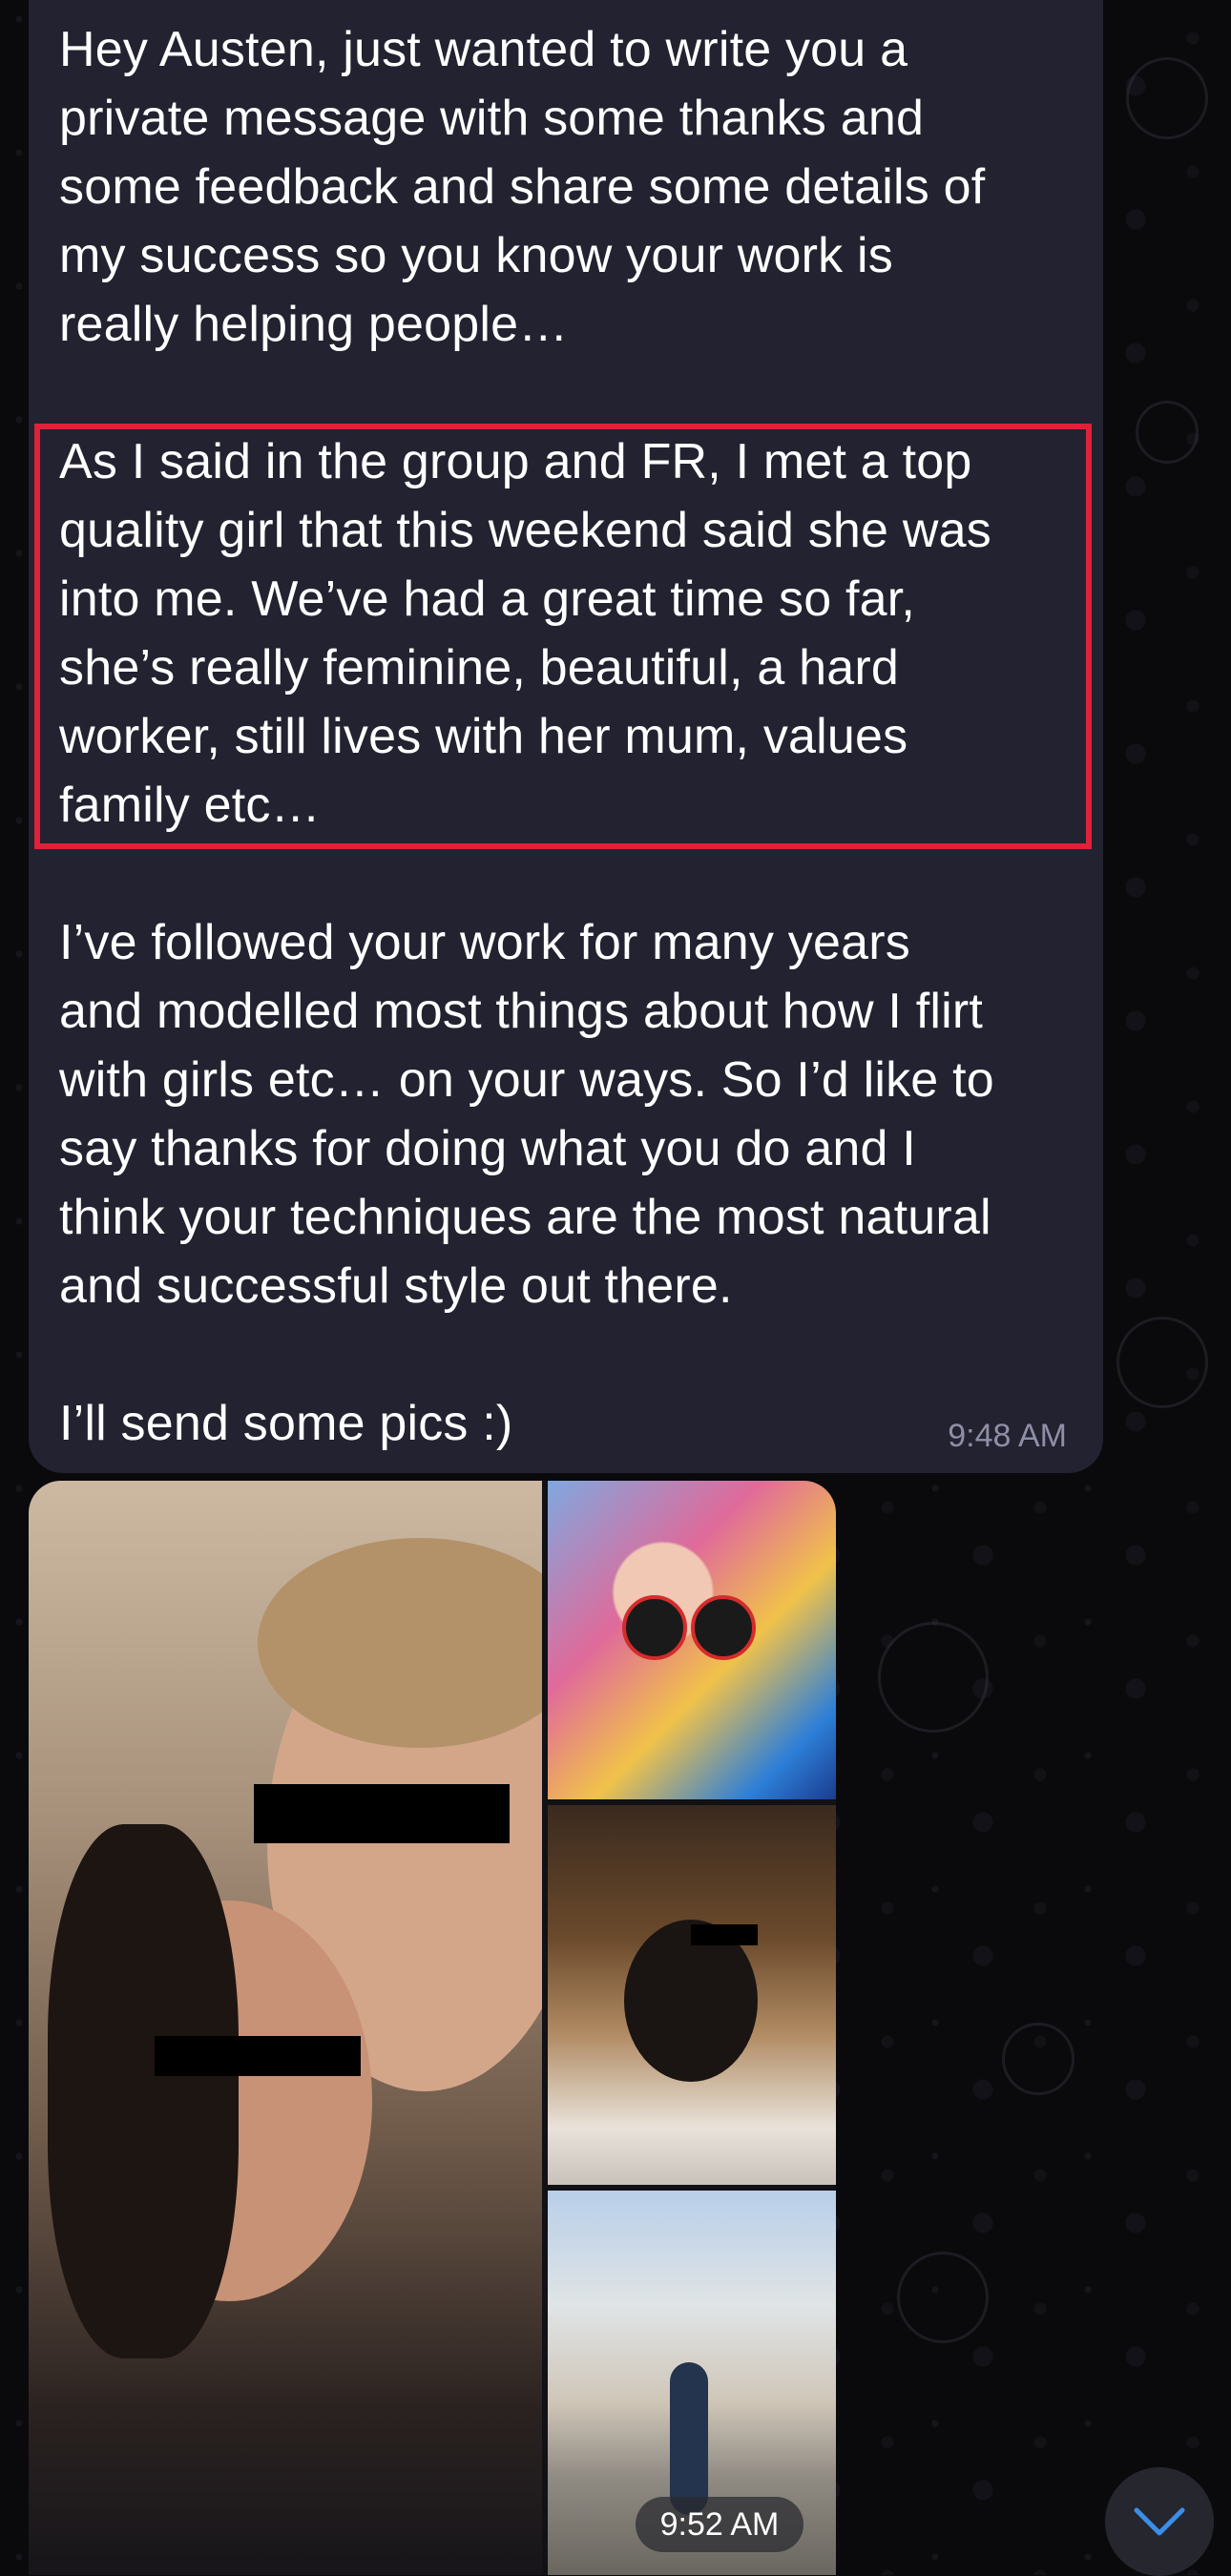 This screenshot has width=1231, height=2576. Describe the element at coordinates (144, 2091) in the screenshot. I see `woman-hair` at that location.